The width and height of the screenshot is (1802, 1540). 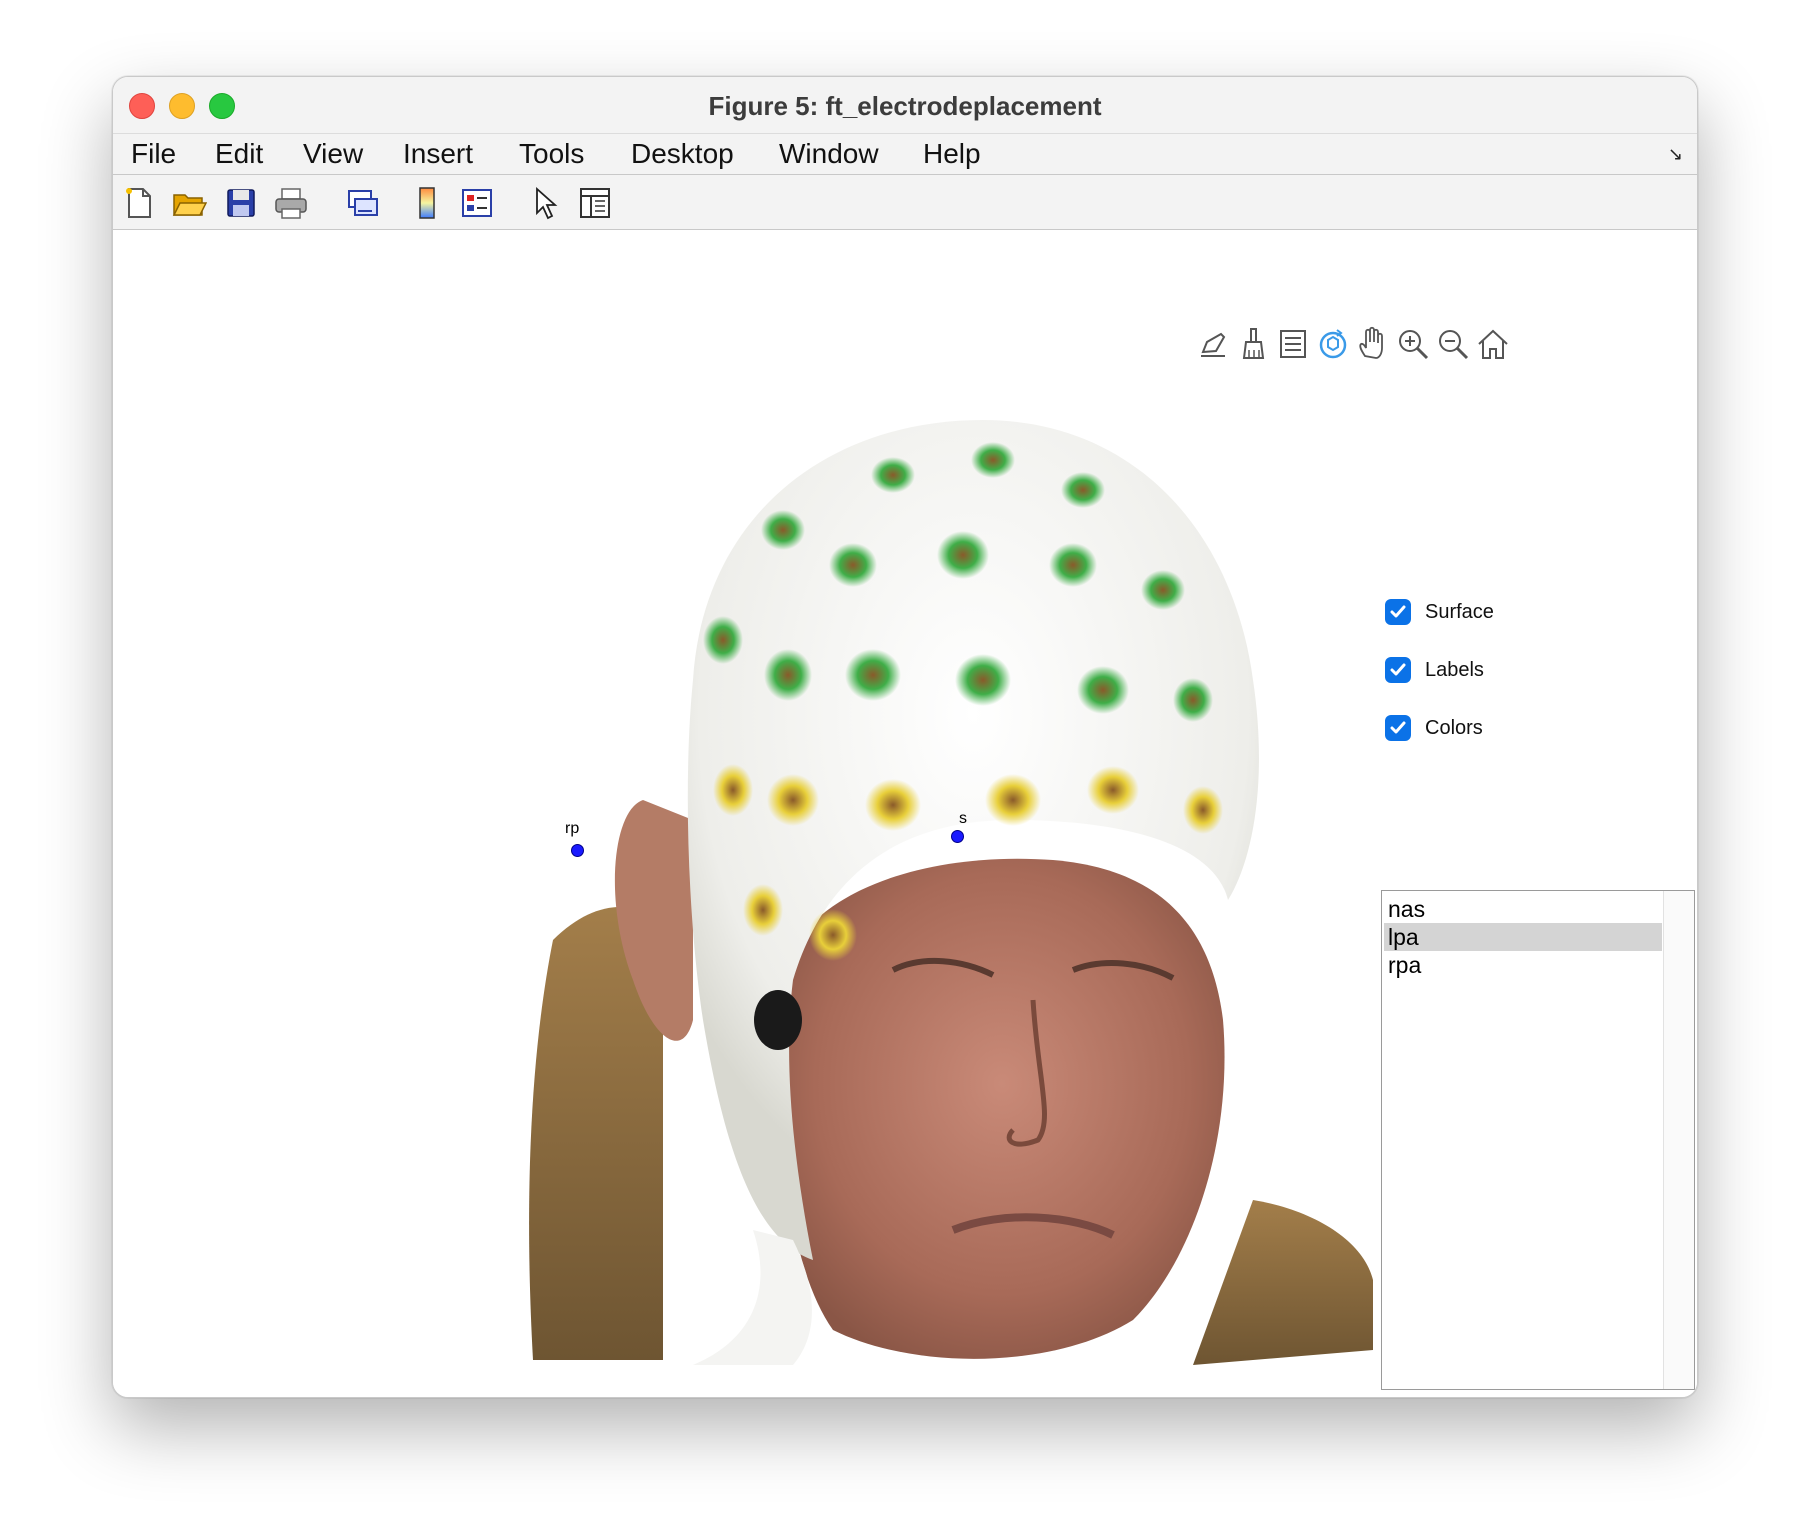 What do you see at coordinates (1523, 937) in the screenshot?
I see `list-item-lpa: lpa` at bounding box center [1523, 937].